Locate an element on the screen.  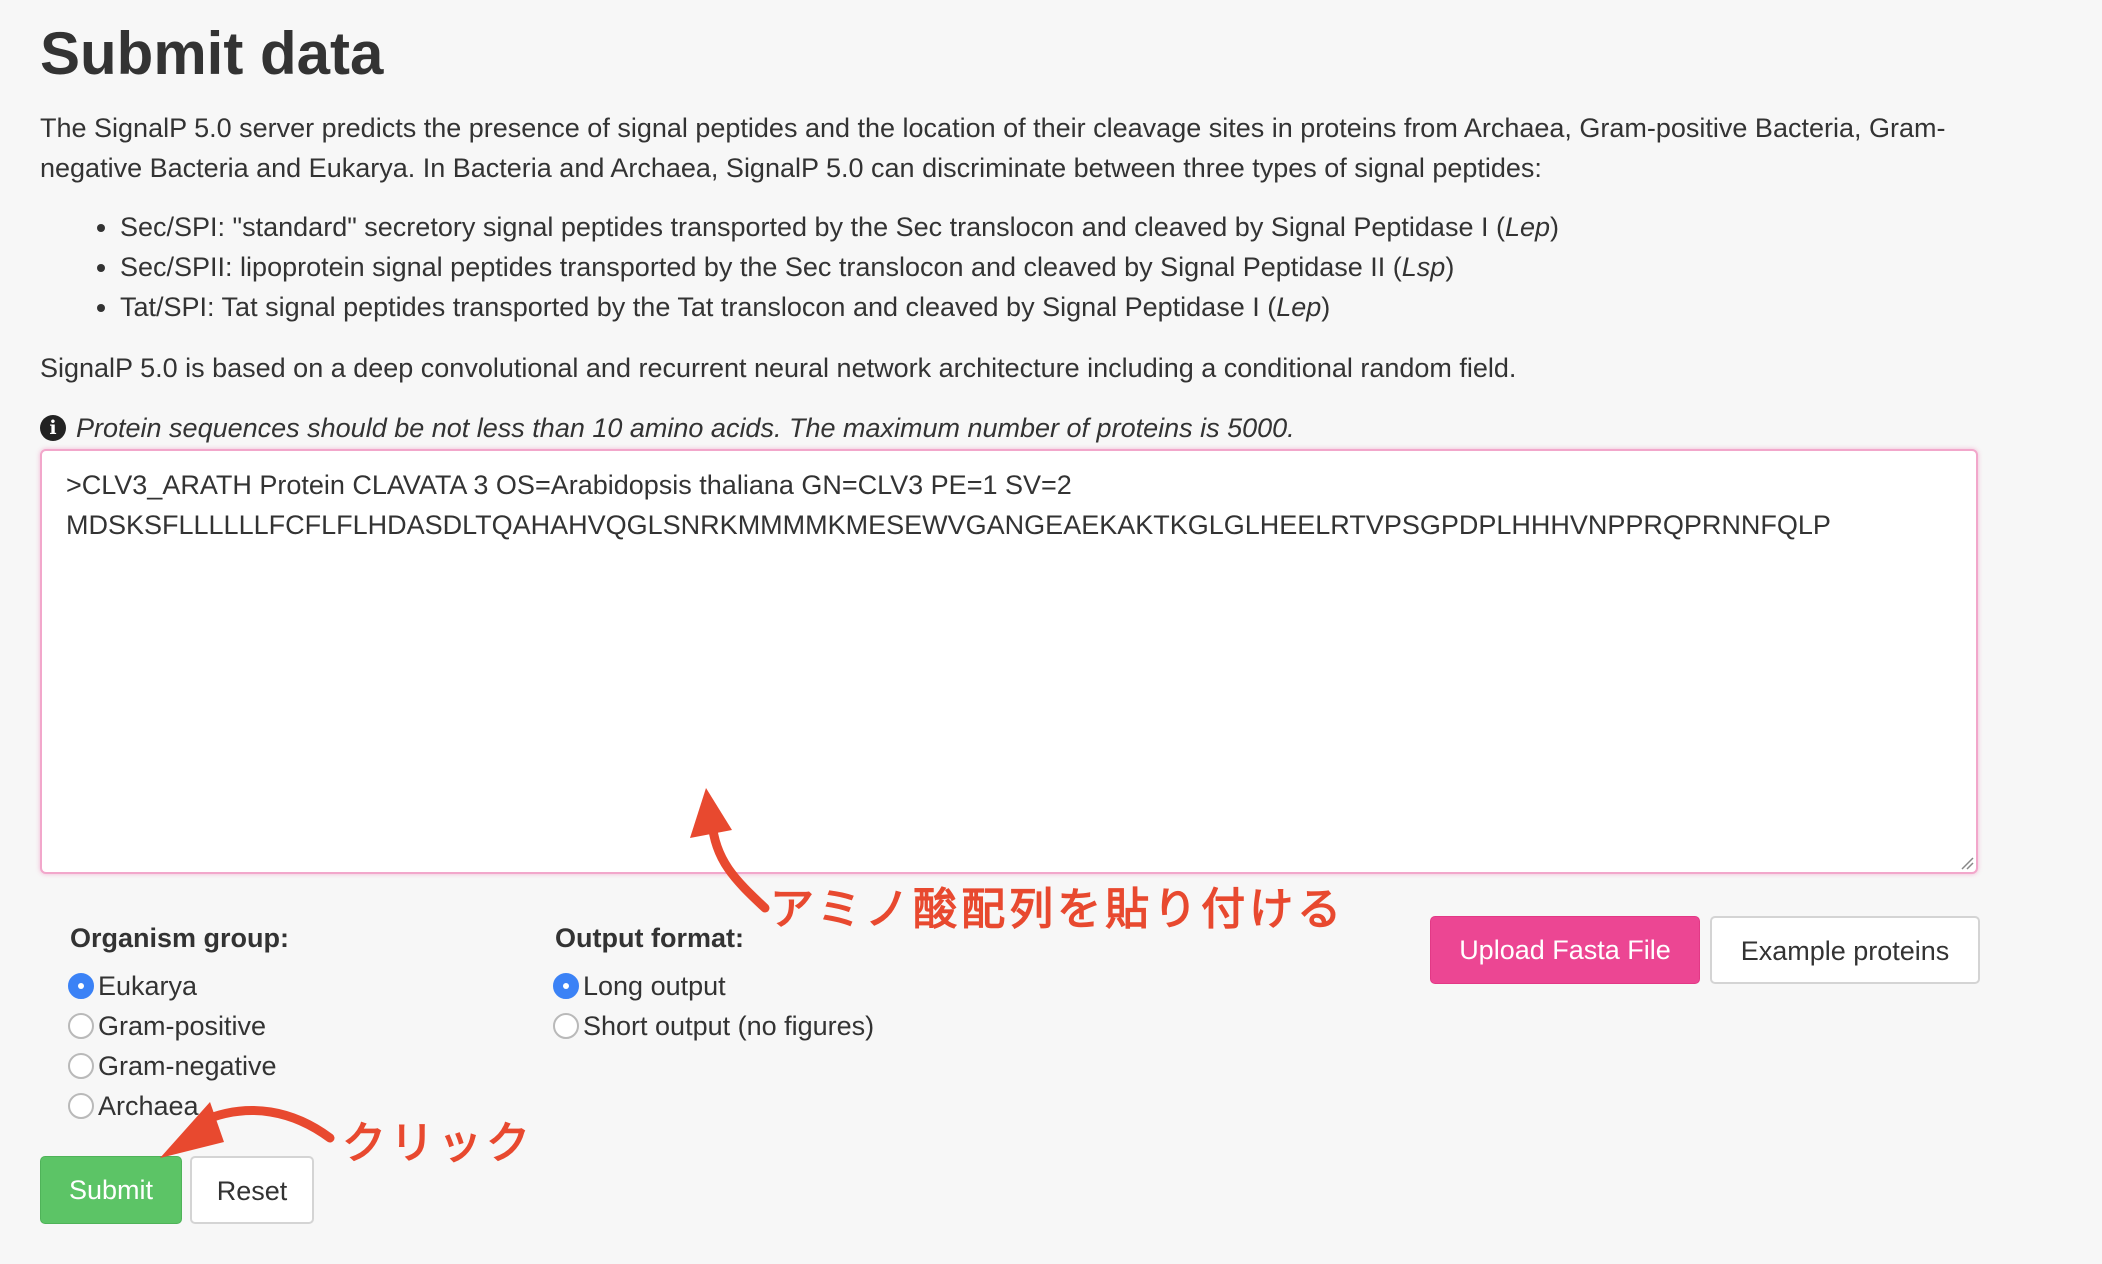
paste-annotation: アミノ酸配列を貼り付ける is located at coordinates (1058, 909).